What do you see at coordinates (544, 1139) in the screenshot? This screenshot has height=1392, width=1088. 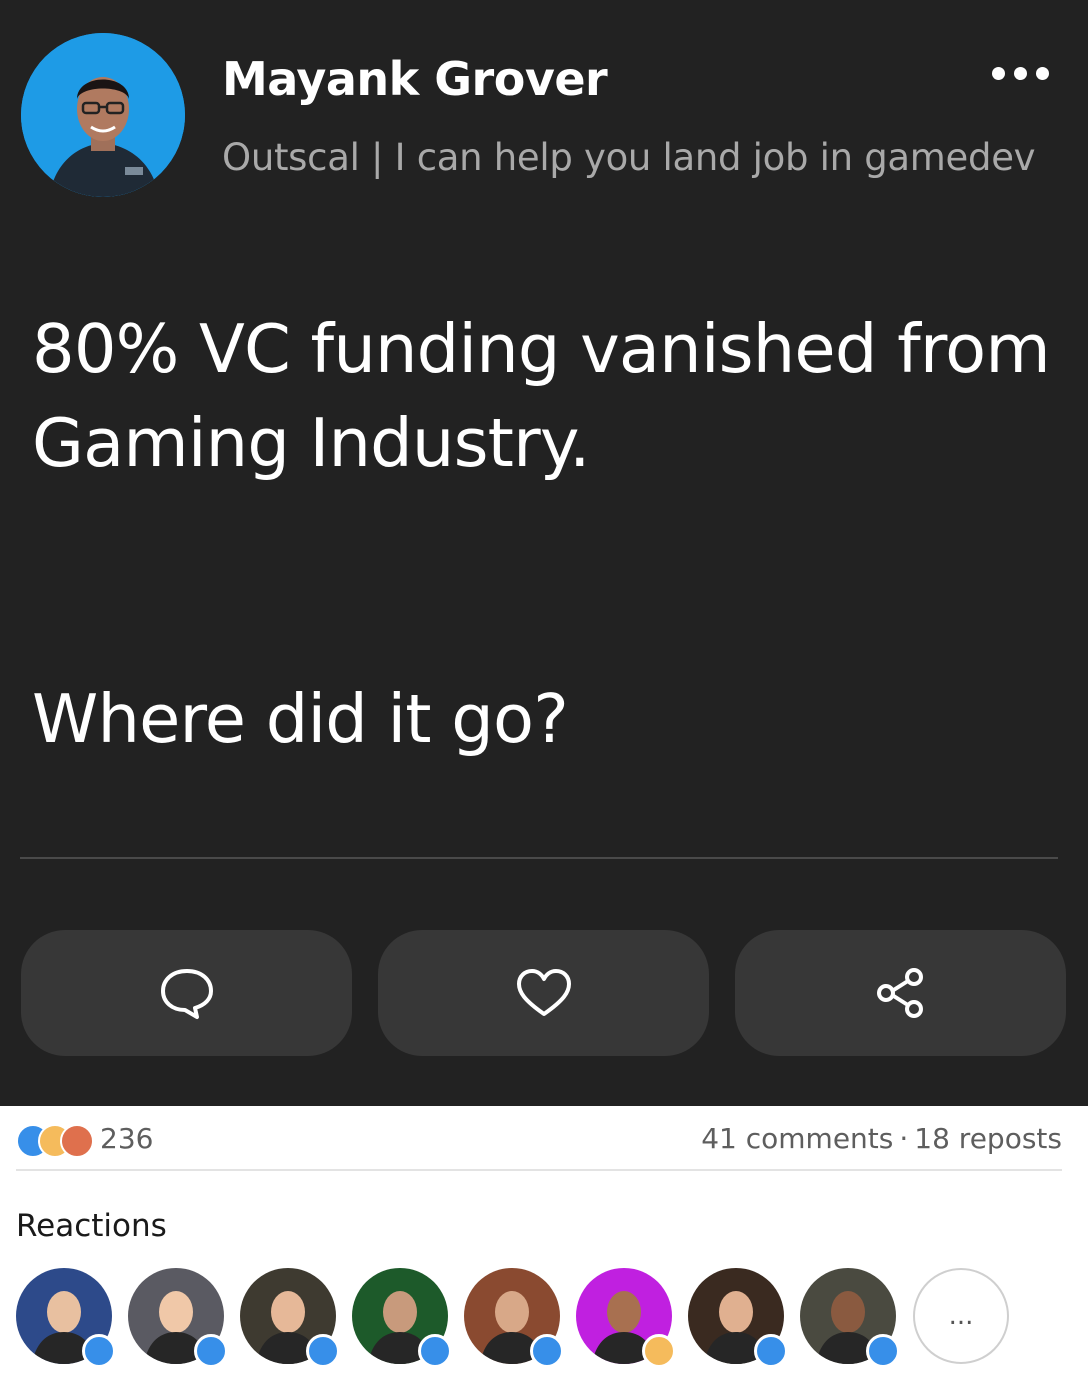 I see `social-counts: 236 41 comments · 18 reposts` at bounding box center [544, 1139].